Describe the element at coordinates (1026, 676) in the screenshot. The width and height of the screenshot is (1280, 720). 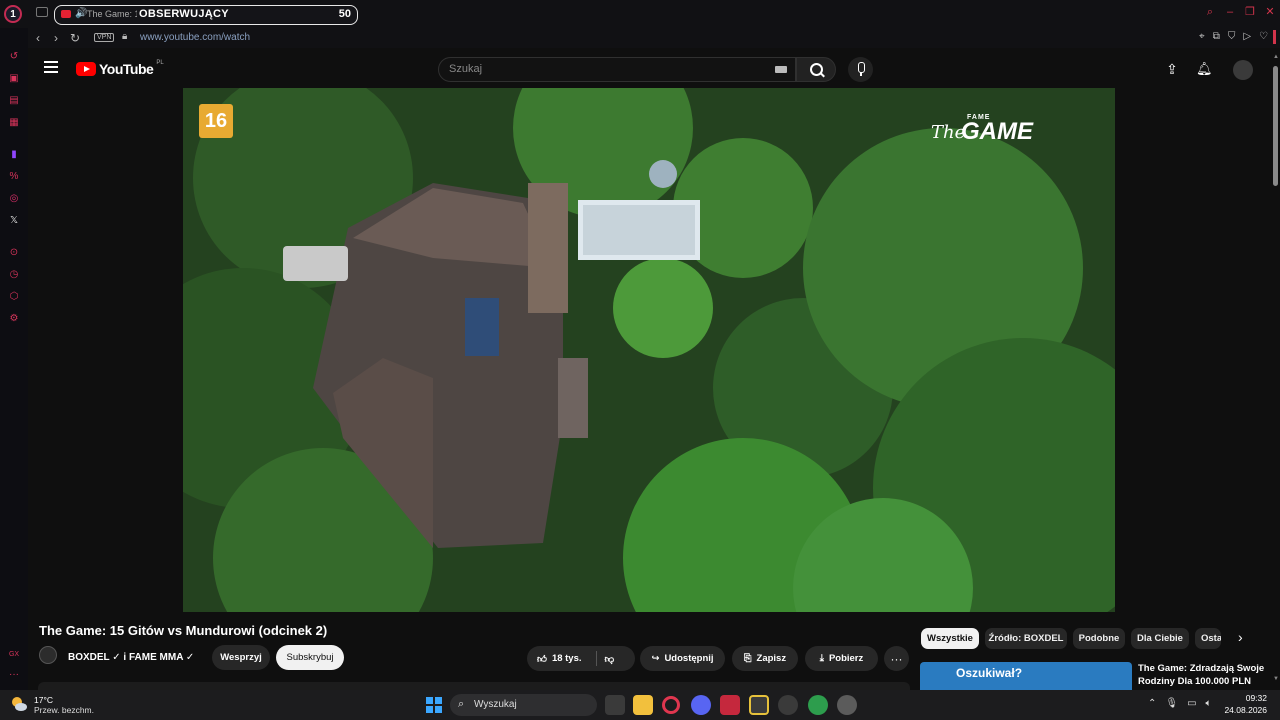
I see `recommended-video-thumbnail: Oszukiwał?` at that location.